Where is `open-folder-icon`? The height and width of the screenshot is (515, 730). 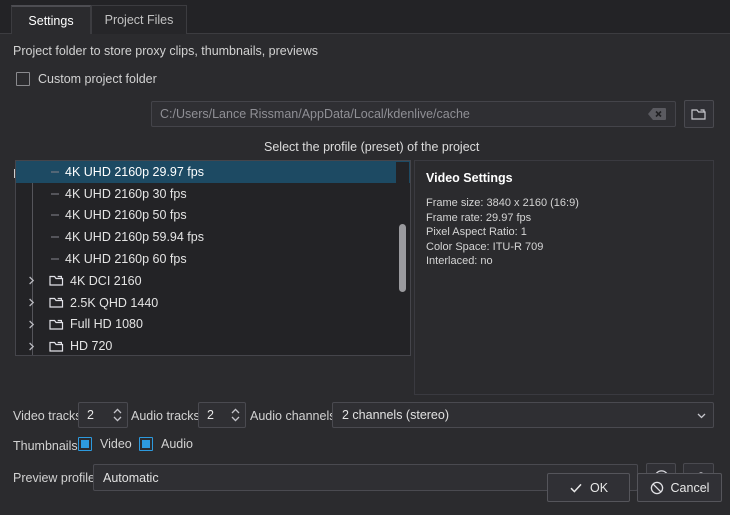 open-folder-icon is located at coordinates (699, 114).